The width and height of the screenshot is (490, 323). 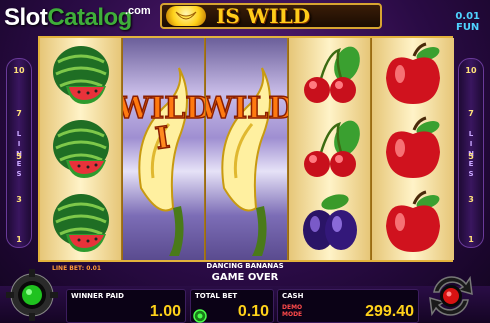 What do you see at coordinates (293, 296) in the screenshot?
I see `cash-label: CASH` at bounding box center [293, 296].